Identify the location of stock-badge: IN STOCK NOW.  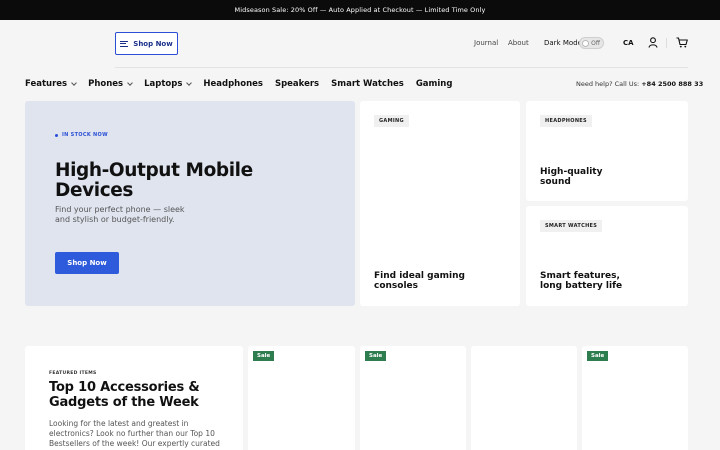
(81, 135).